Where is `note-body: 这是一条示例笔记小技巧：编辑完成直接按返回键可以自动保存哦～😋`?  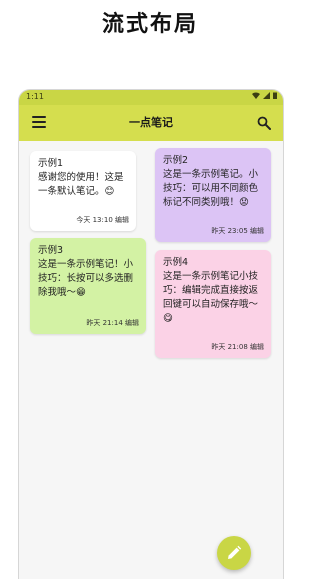 note-body: 这是一条示例笔记小技巧：编辑完成直接按返回键可以自动保存哦～😋 is located at coordinates (211, 297).